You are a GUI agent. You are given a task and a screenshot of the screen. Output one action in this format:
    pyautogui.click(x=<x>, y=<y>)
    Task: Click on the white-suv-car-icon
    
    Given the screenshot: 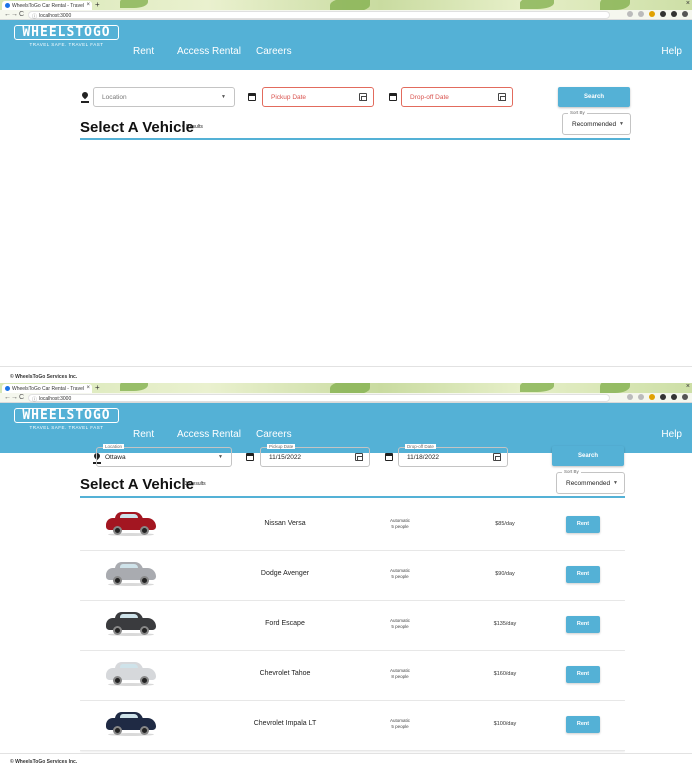 What is the action you would take?
    pyautogui.click(x=131, y=673)
    